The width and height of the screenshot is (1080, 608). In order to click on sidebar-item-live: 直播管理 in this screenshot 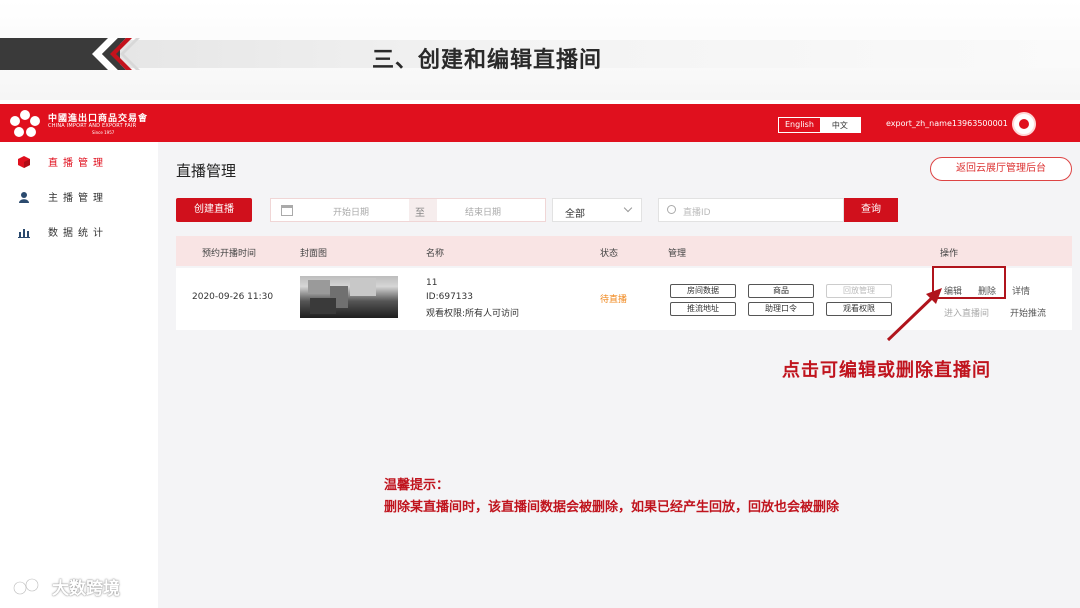, I will do `click(63, 161)`.